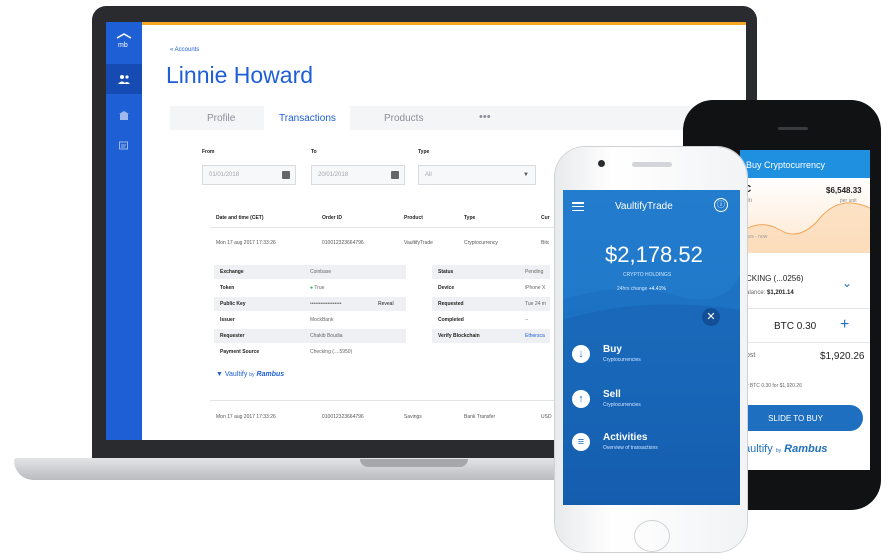 Image resolution: width=887 pixels, height=555 pixels. I want to click on sell-icon: ↑, so click(581, 399).